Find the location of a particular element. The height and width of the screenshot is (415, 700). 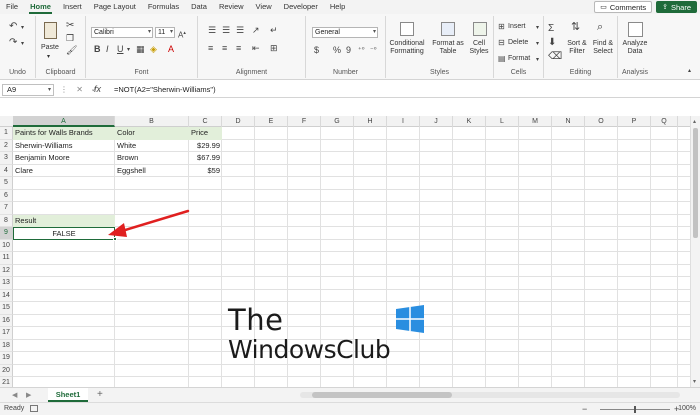

format-cells-label: Format is located at coordinates (519, 59).